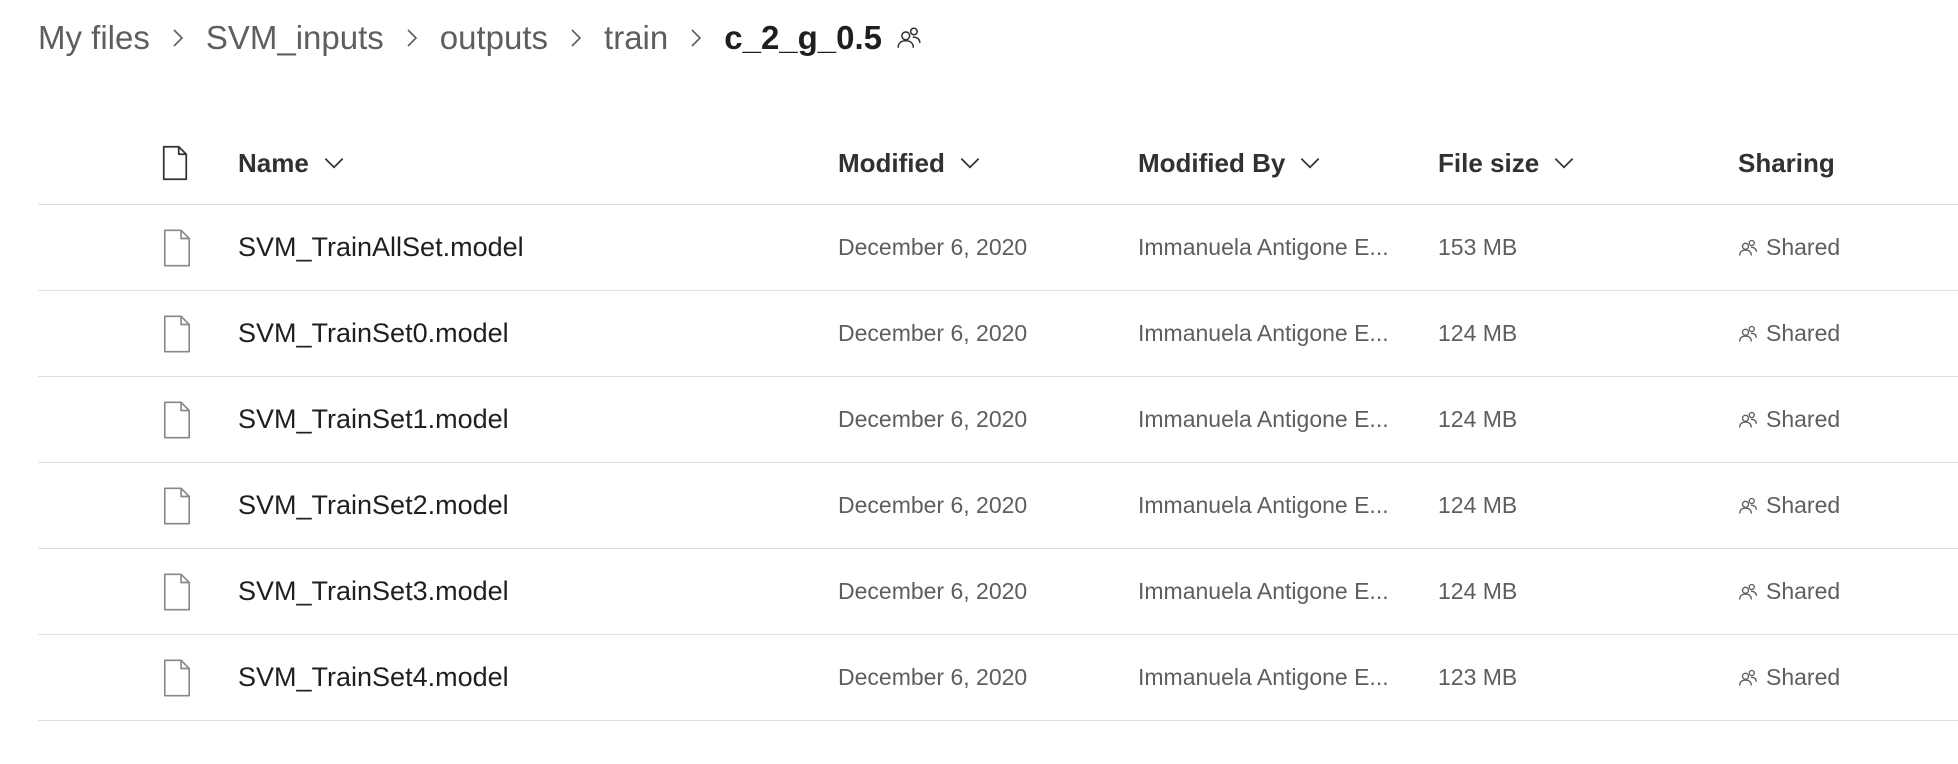 This screenshot has width=1958, height=764. What do you see at coordinates (1478, 677) in the screenshot?
I see `file-size: 123 MB` at bounding box center [1478, 677].